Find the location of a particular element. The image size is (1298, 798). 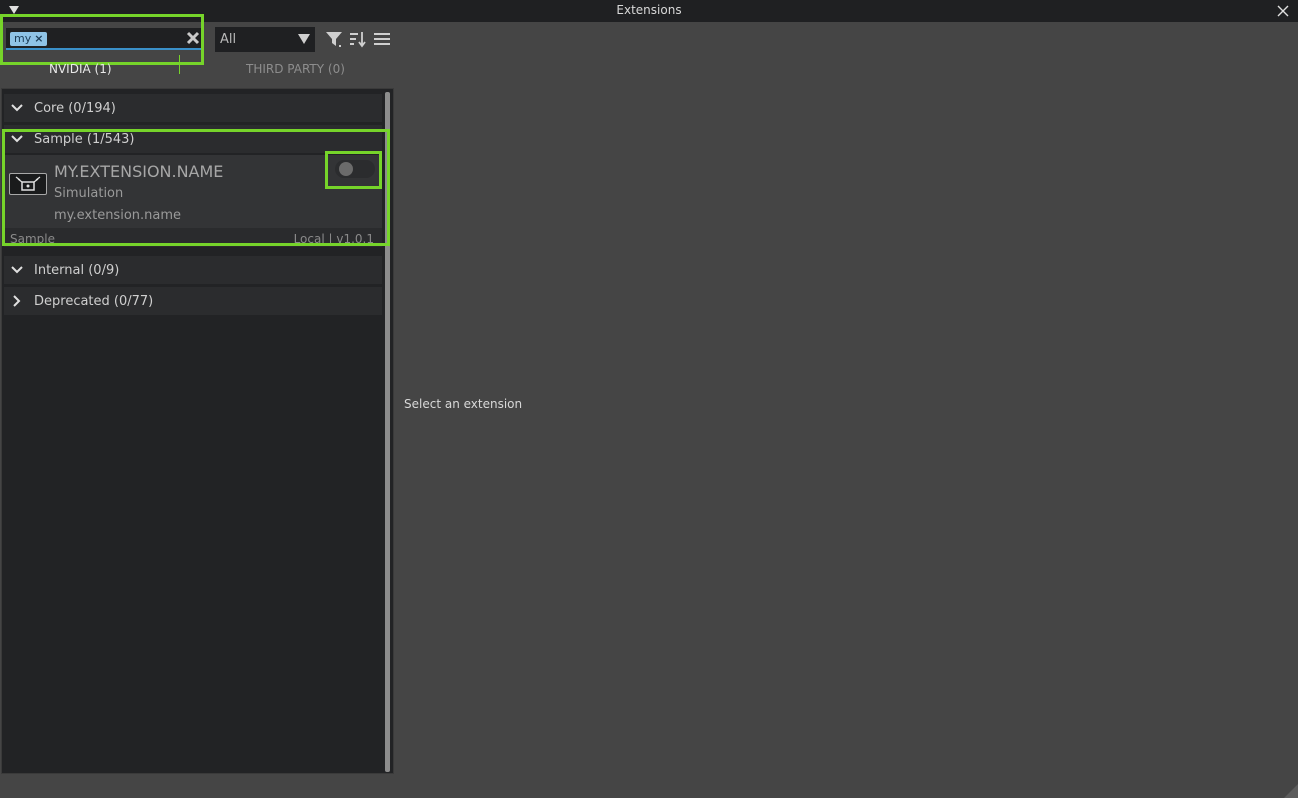

search-input: my × is located at coordinates (104, 39).